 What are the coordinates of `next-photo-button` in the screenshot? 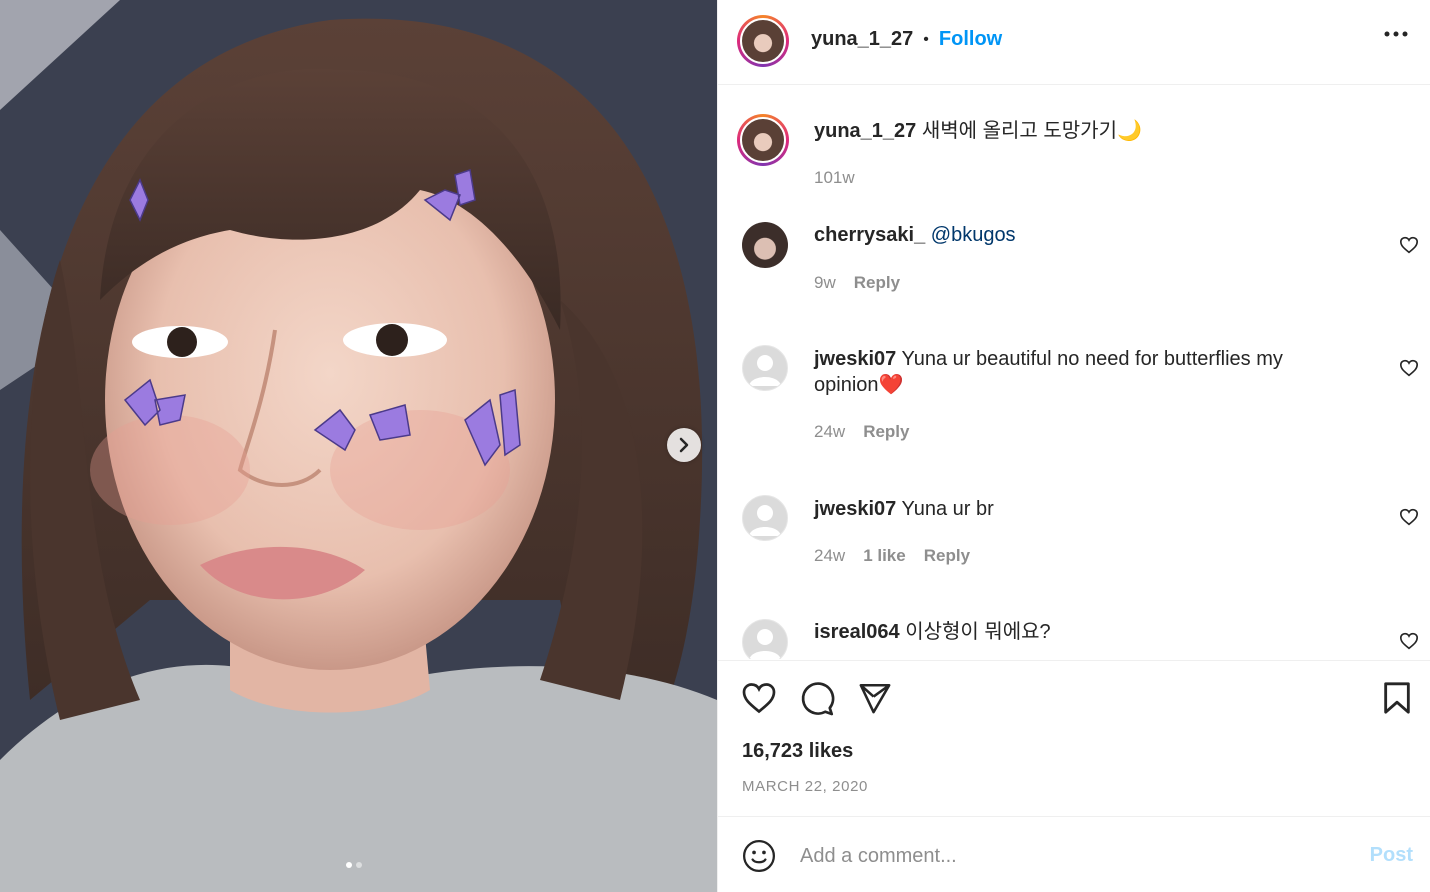 It's located at (684, 445).